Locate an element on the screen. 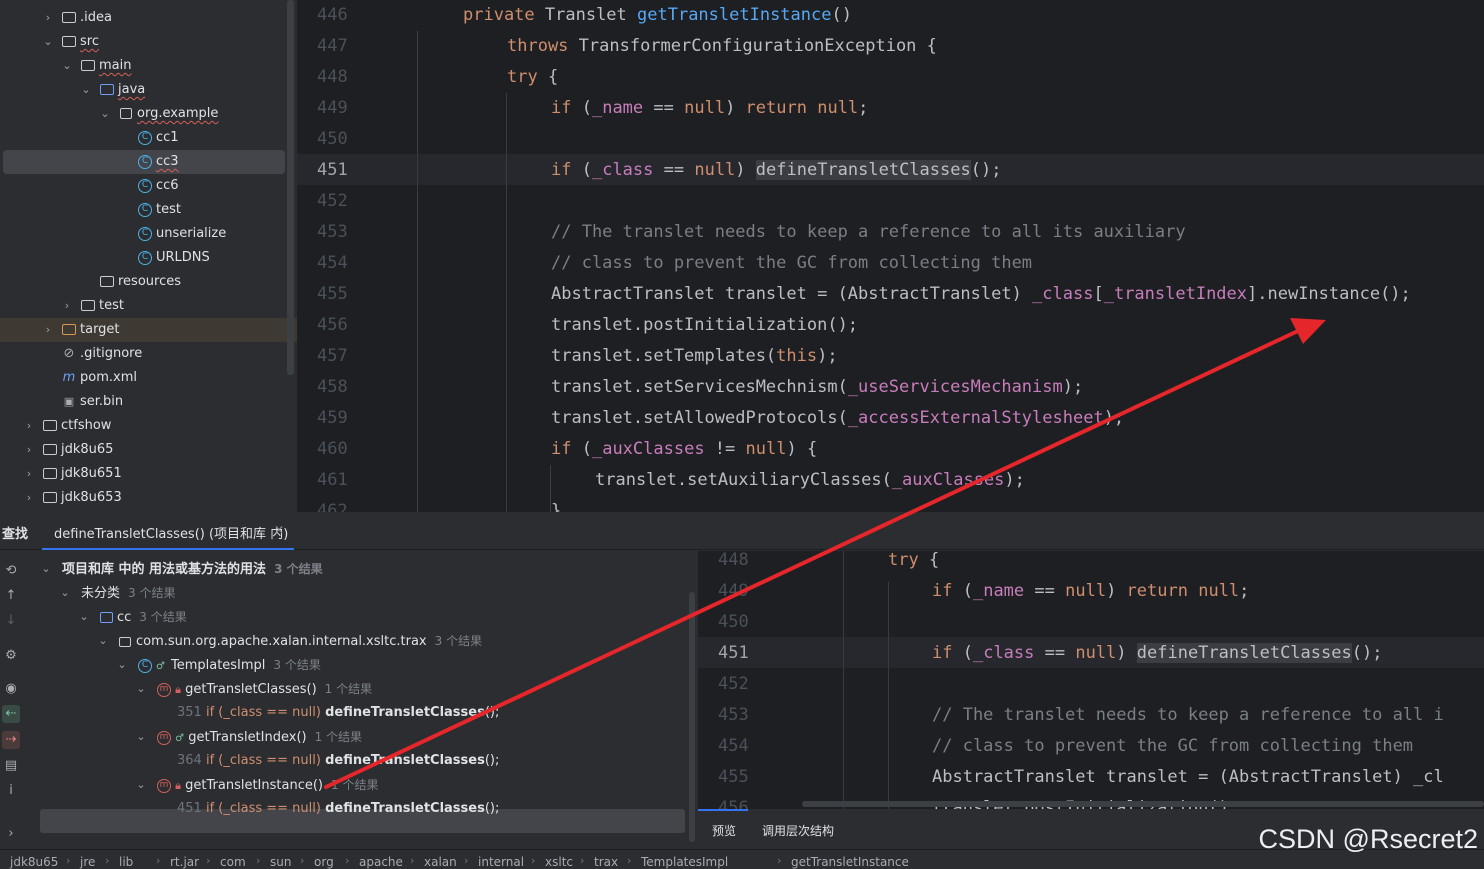 The height and width of the screenshot is (869, 1484). breadcrumb-item: xalan is located at coordinates (440, 862).